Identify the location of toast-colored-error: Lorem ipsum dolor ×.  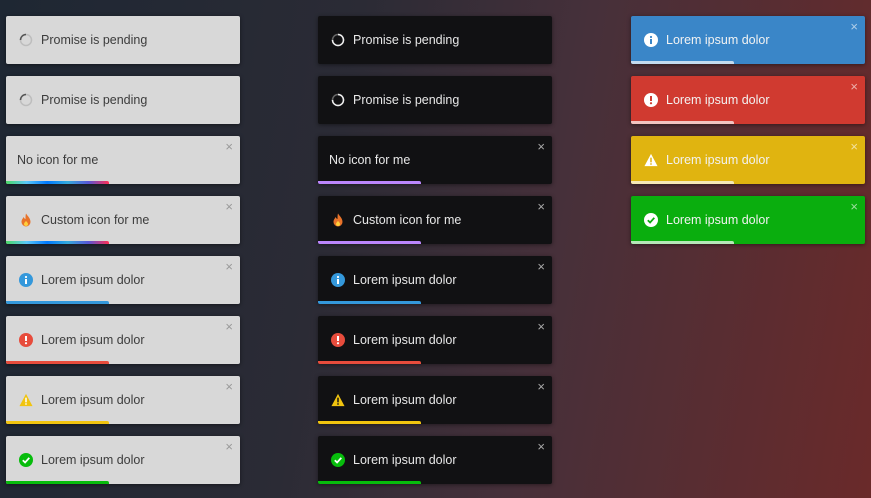
(748, 100).